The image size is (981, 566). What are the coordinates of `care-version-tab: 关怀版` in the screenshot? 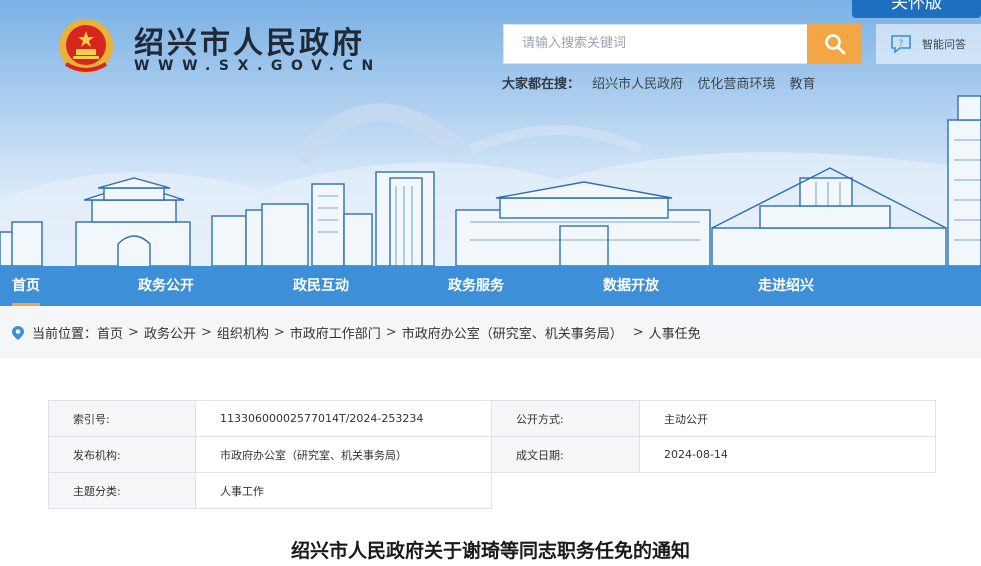 It's located at (916, 9).